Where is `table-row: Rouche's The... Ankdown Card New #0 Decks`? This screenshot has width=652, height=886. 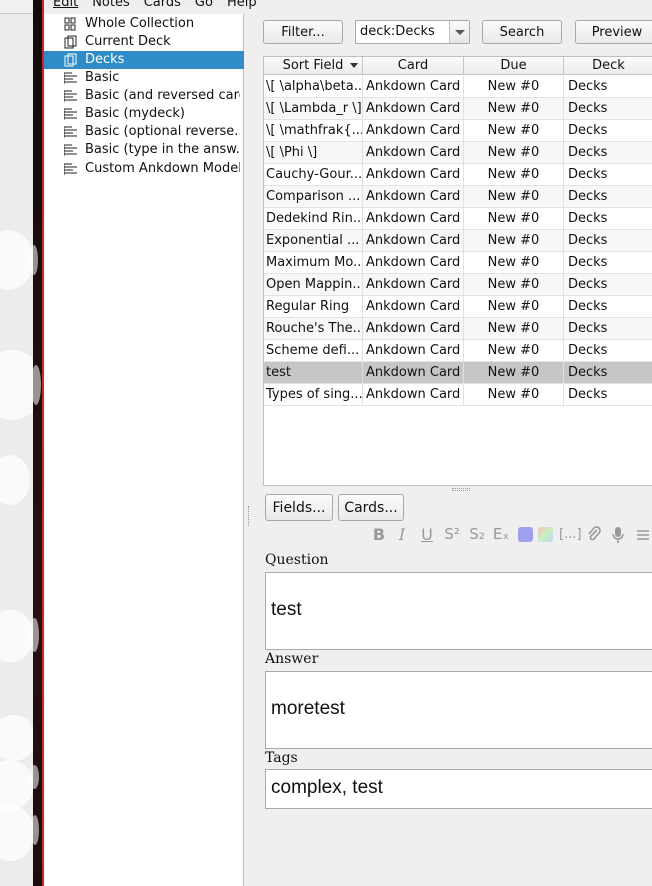 table-row: Rouche's The... Ankdown Card New #0 Decks is located at coordinates (458, 329).